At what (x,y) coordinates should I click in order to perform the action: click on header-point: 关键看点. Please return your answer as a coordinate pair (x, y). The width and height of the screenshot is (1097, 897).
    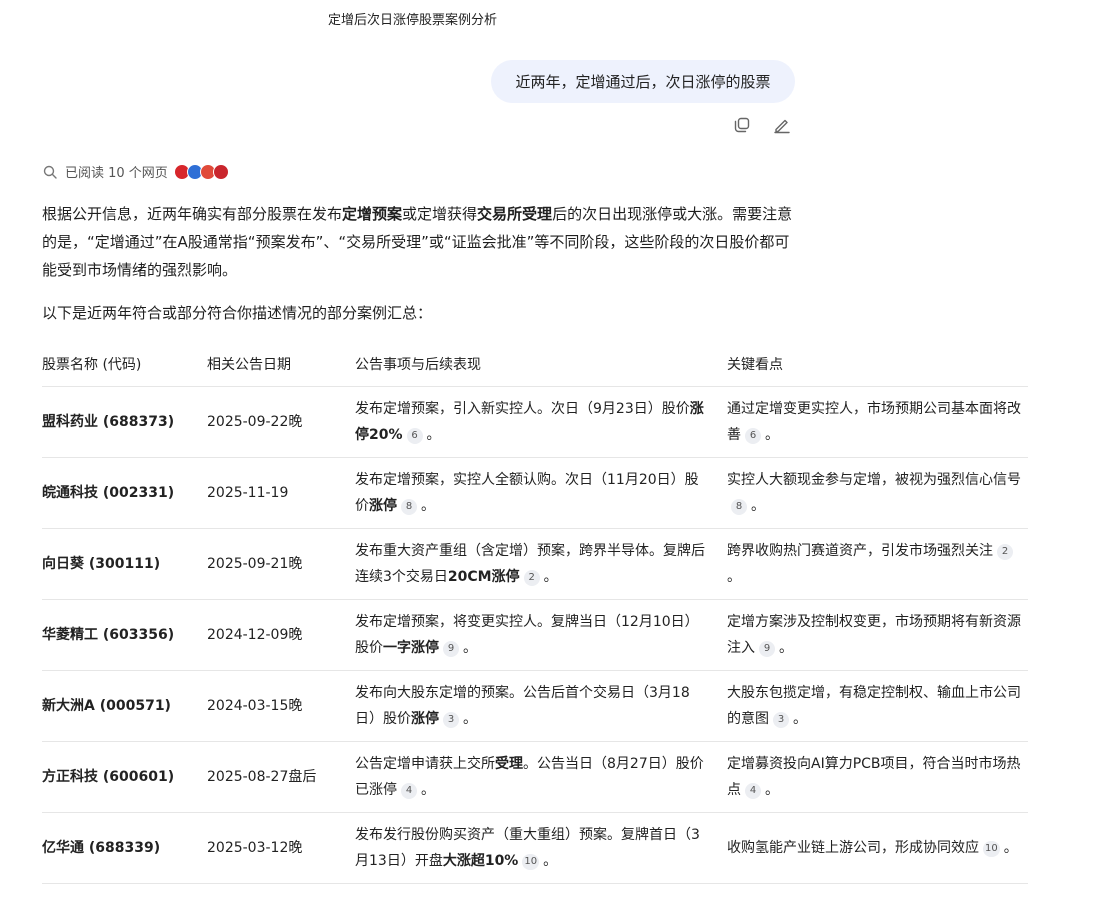
    Looking at the image, I should click on (877, 364).